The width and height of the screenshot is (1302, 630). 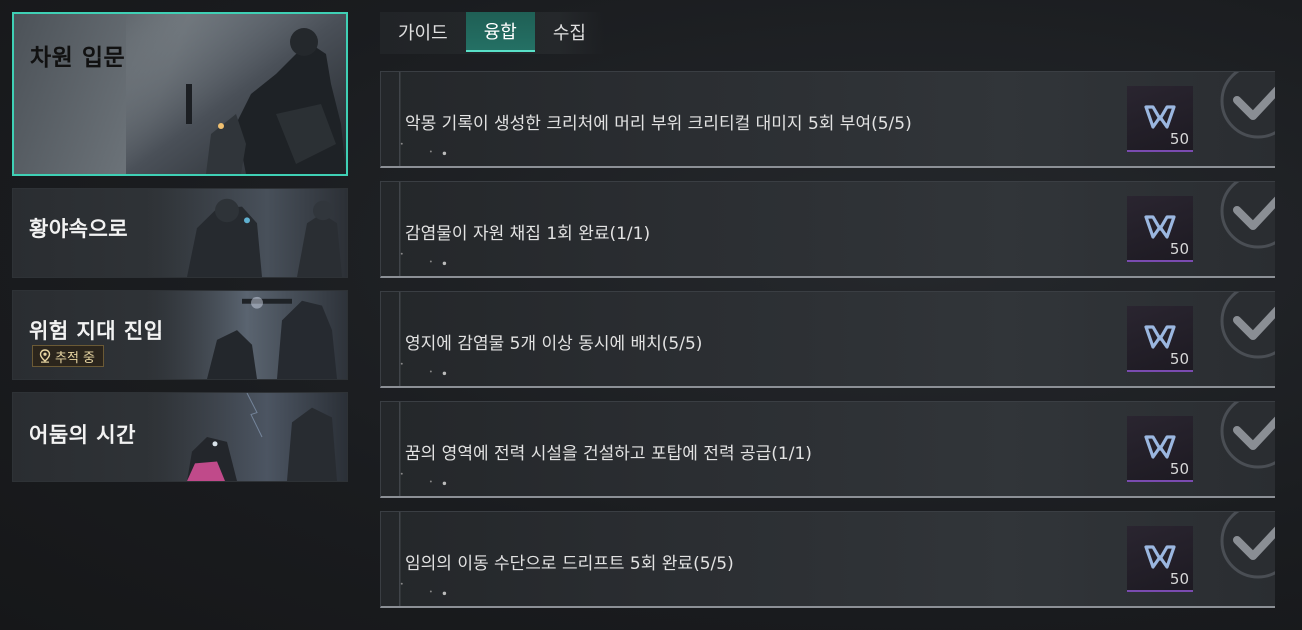 I want to click on tab-collection: 수집, so click(x=569, y=32).